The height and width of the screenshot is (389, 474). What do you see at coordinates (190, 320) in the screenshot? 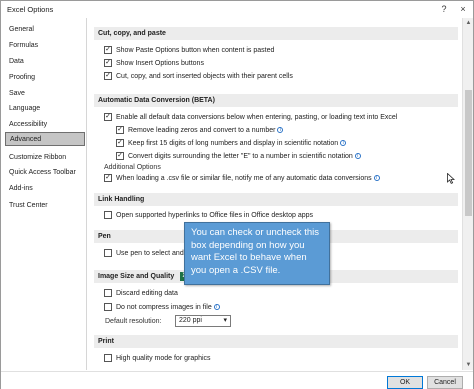
I see `default-resolution-value: 220 ppi` at bounding box center [190, 320].